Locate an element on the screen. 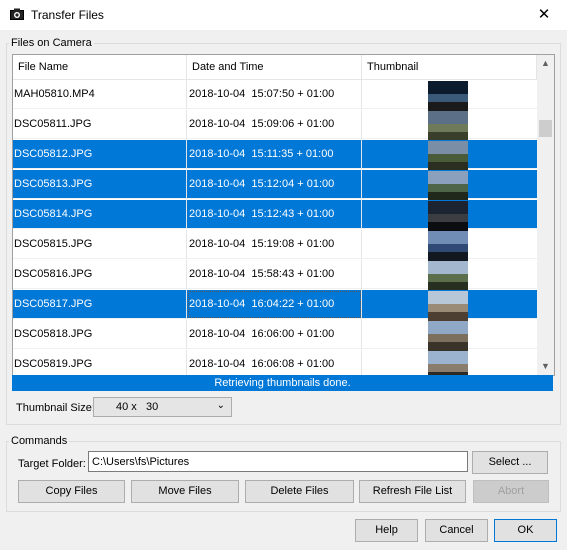 The image size is (567, 550). date-time-cell: 2018-10-04 15:12:04 + 01:00 is located at coordinates (274, 184).